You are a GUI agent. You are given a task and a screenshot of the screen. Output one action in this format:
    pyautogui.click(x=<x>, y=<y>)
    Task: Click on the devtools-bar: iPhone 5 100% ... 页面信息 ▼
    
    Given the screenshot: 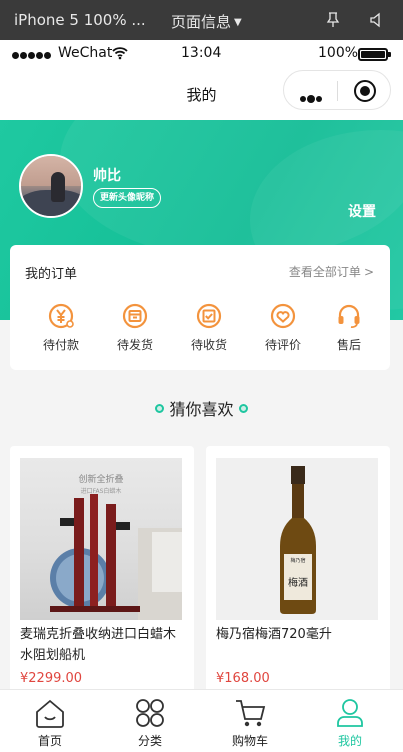 What is the action you would take?
    pyautogui.click(x=201, y=20)
    